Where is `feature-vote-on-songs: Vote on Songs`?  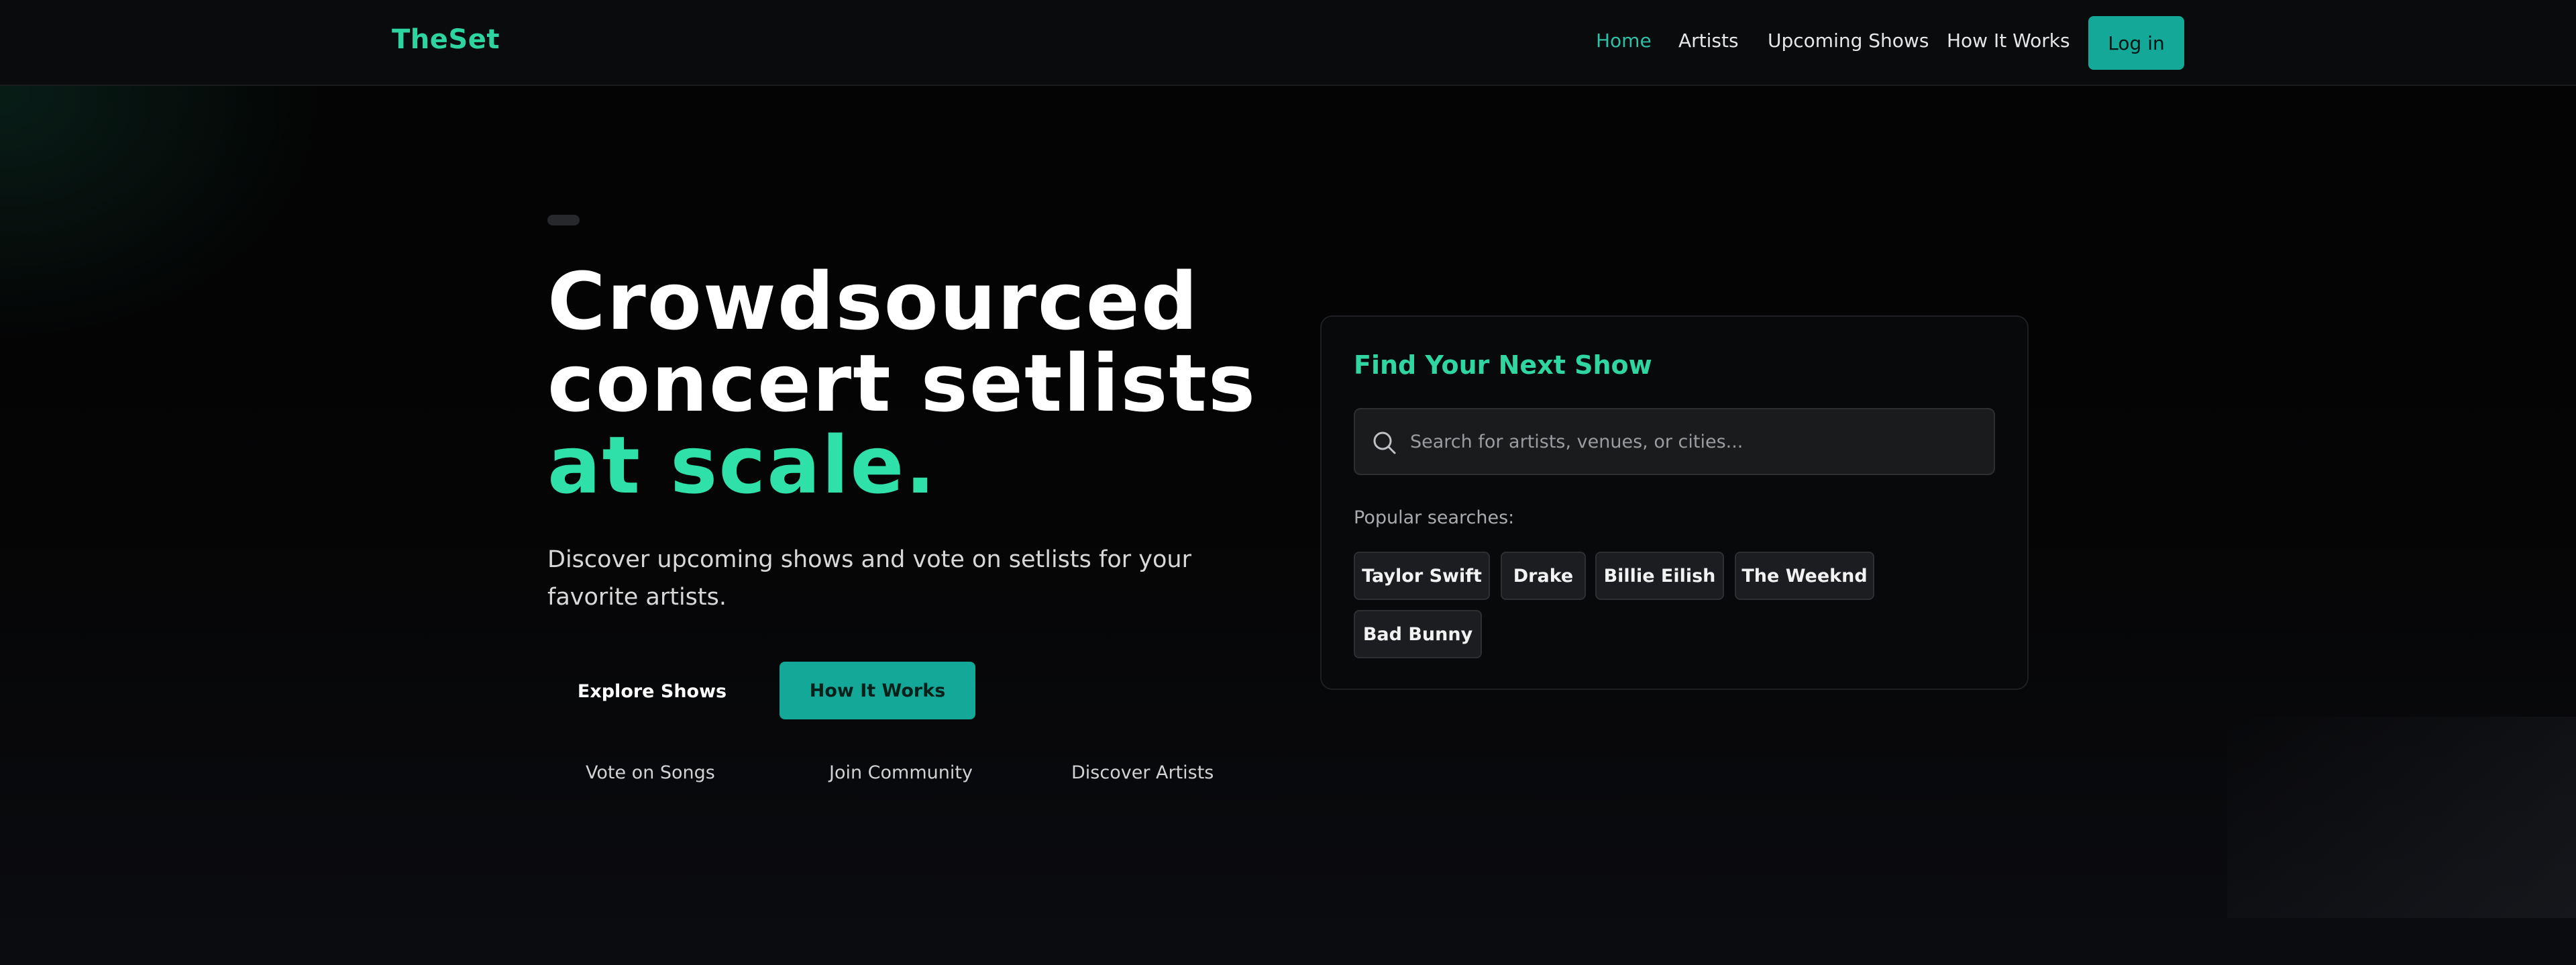 feature-vote-on-songs: Vote on Songs is located at coordinates (650, 773).